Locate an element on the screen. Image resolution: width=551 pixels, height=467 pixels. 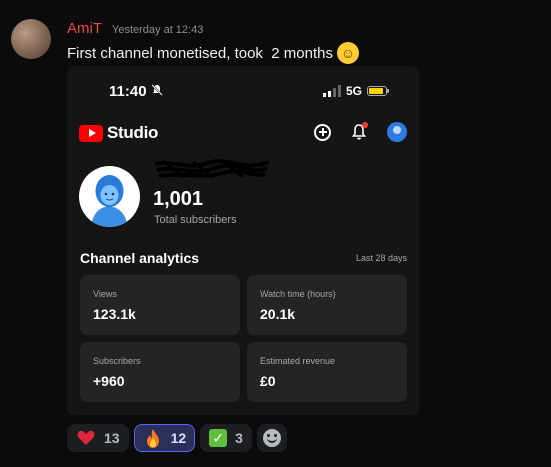
bell-mute-icon is located at coordinates (156, 91).